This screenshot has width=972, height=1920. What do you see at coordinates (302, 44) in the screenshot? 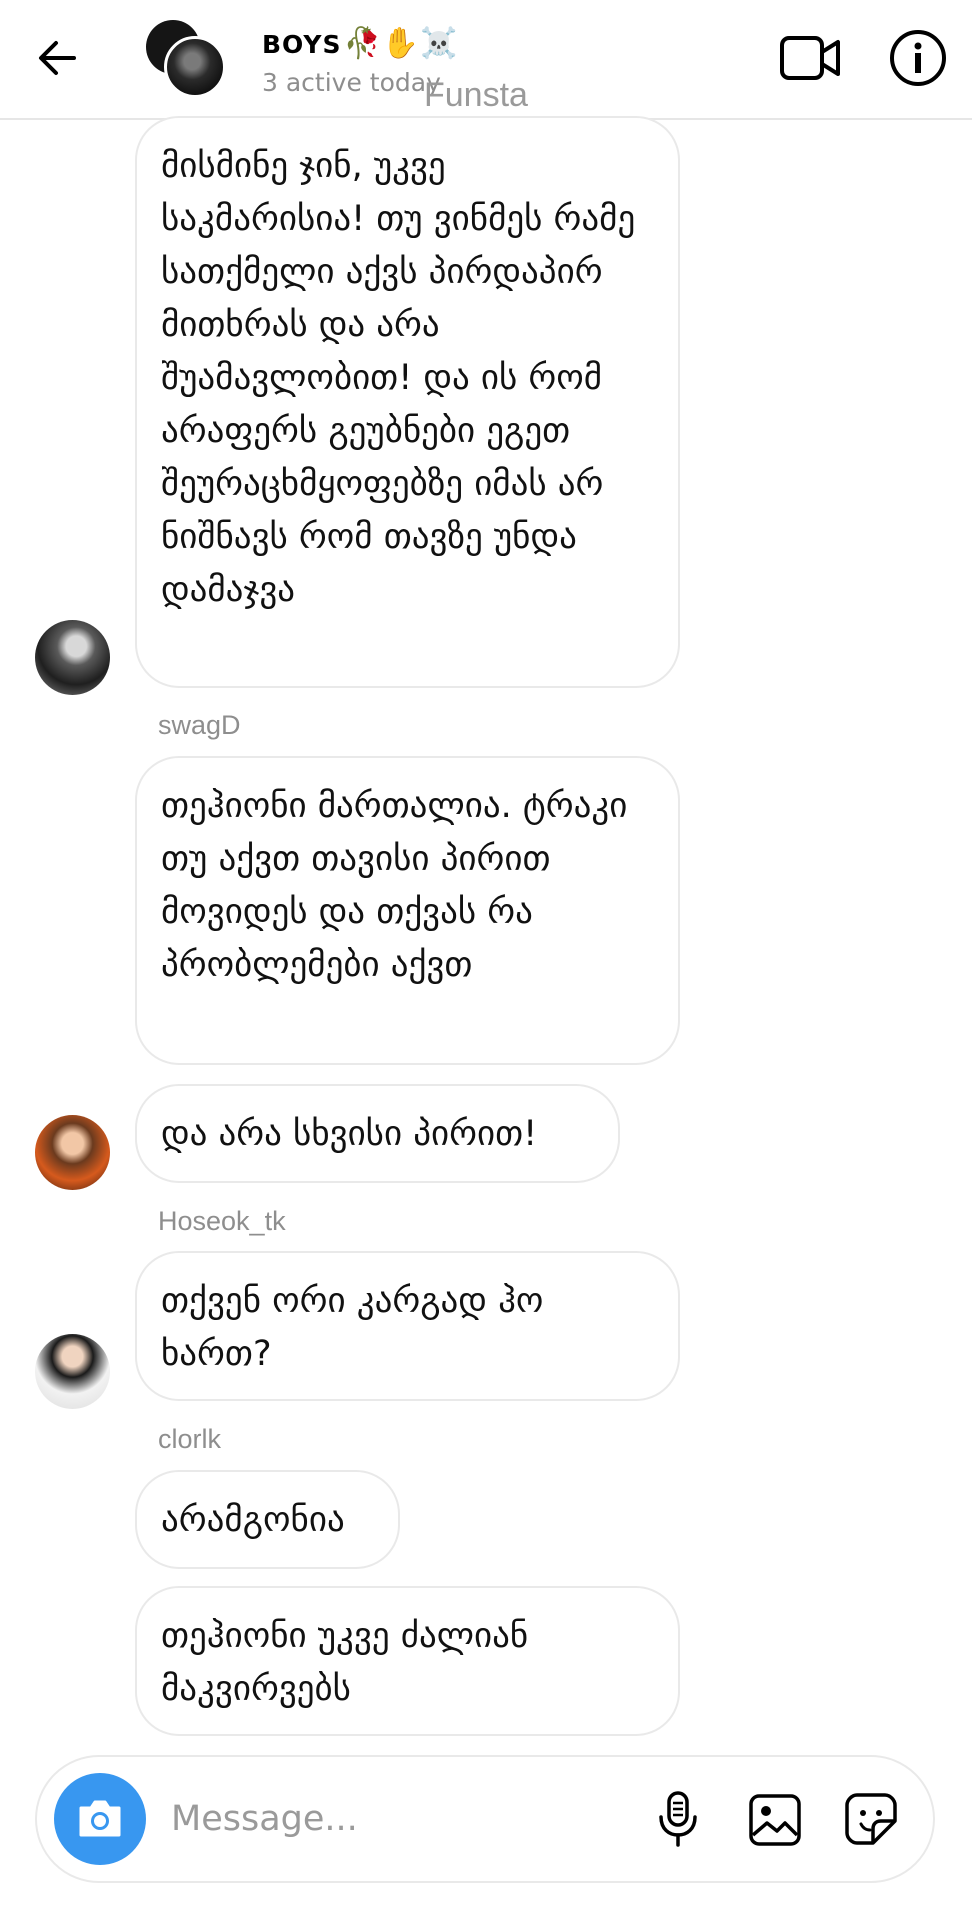
I see `chat-title-text: BOYS` at bounding box center [302, 44].